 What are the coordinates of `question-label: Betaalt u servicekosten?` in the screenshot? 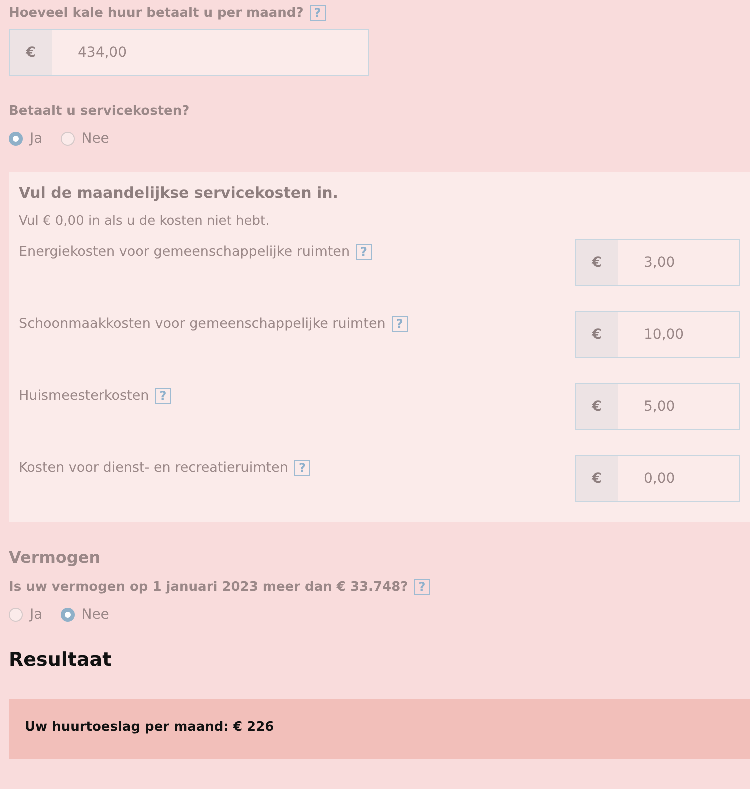 It's located at (99, 111).